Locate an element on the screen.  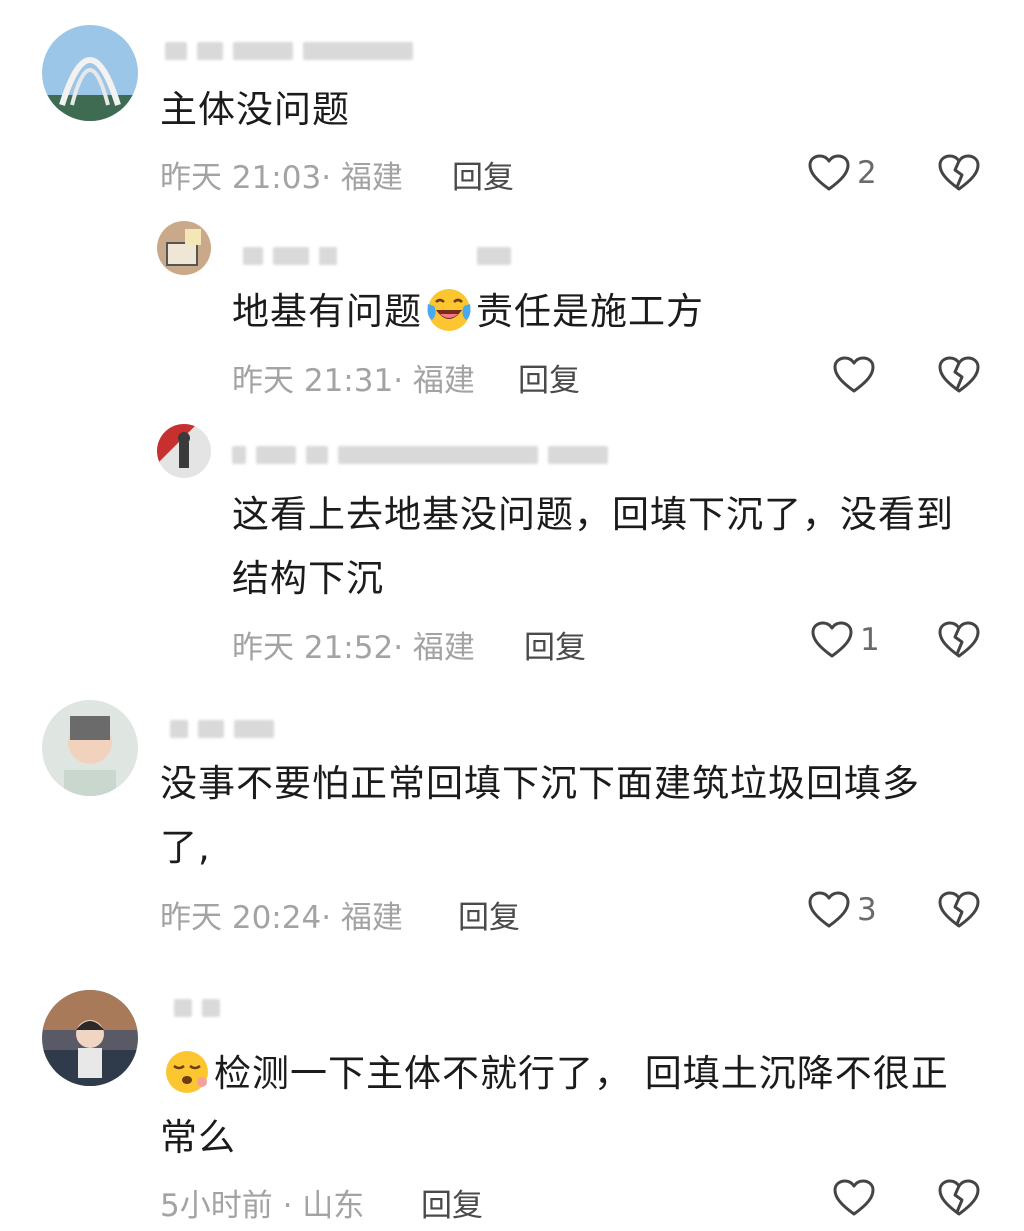
like-button: 2 is located at coordinates (842, 173).